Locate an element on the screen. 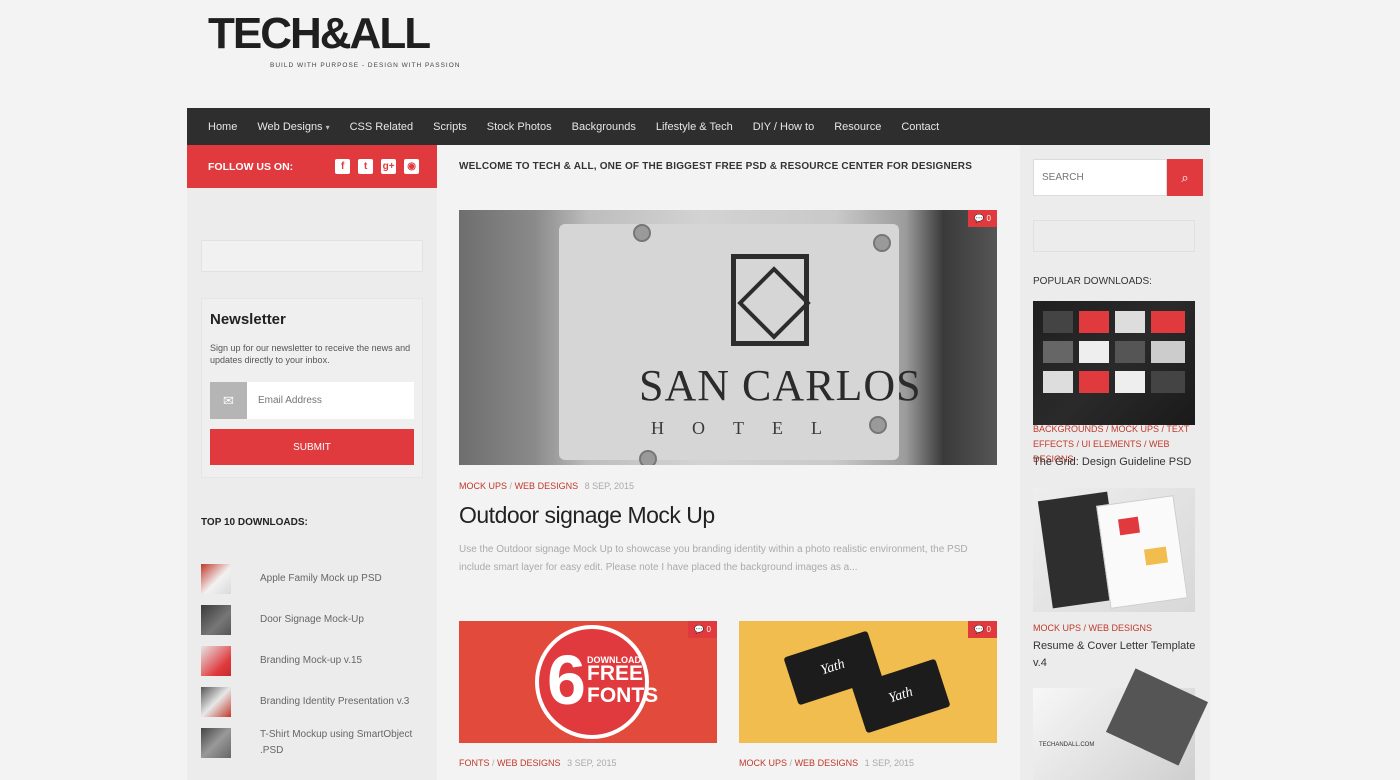 This screenshot has height=780, width=1400. twitter-icon: t is located at coordinates (366, 166).